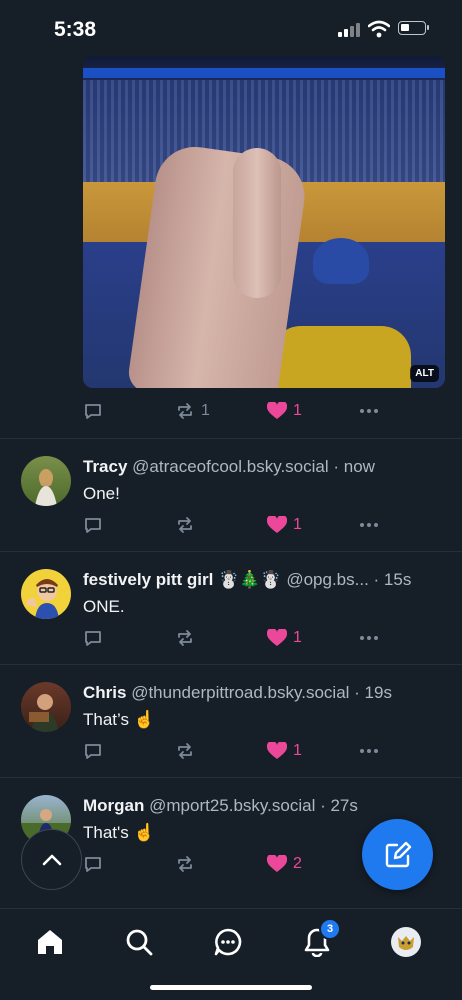 This screenshot has width=462, height=1000. I want to click on scroll-to-top-button, so click(51, 859).